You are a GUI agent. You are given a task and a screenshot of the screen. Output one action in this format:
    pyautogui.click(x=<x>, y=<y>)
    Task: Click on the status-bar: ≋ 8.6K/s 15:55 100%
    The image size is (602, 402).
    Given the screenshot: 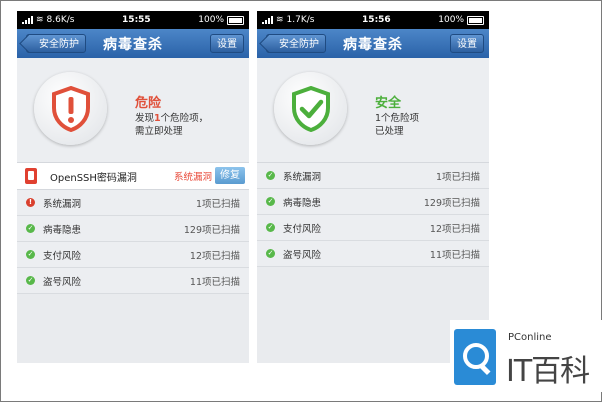 What is the action you would take?
    pyautogui.click(x=133, y=20)
    